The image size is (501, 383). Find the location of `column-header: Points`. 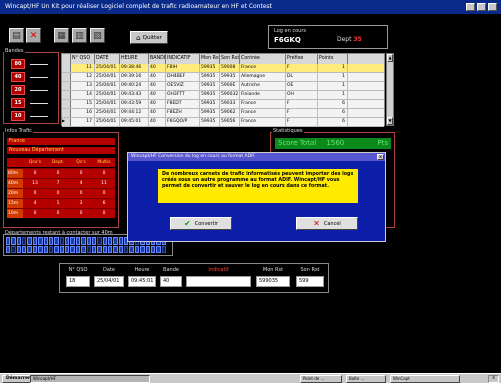

column-header: Points is located at coordinates (333, 59).